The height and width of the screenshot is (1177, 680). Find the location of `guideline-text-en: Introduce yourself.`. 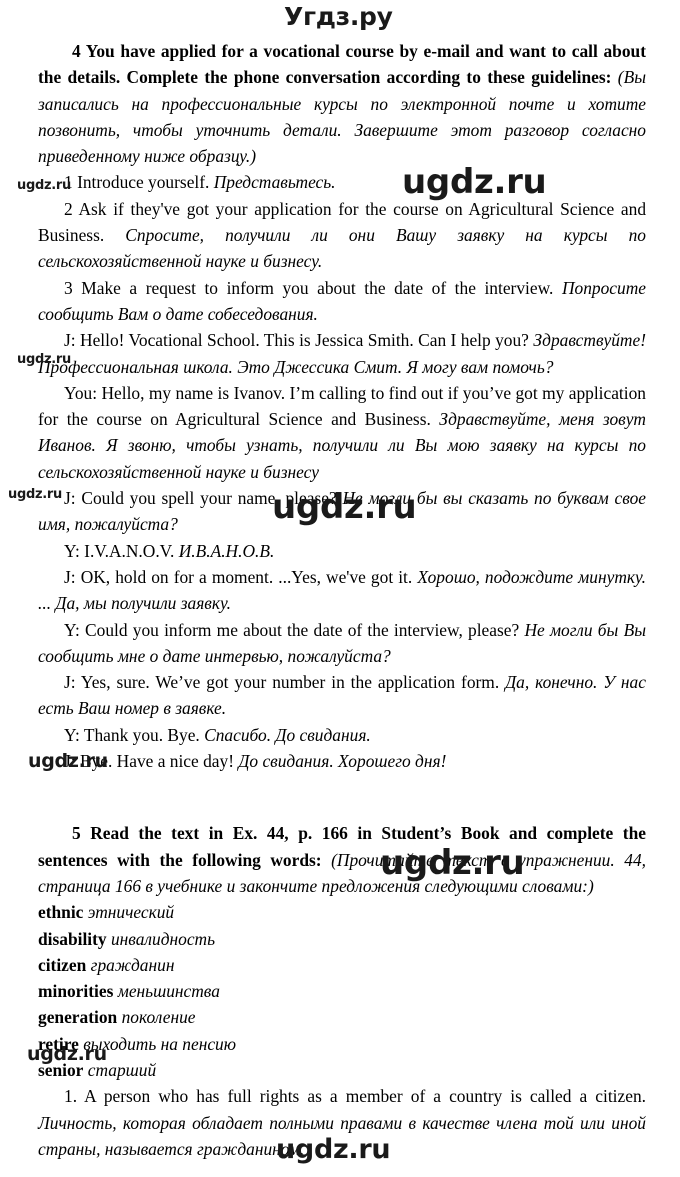

guideline-text-en: Introduce yourself. is located at coordinates (143, 182).